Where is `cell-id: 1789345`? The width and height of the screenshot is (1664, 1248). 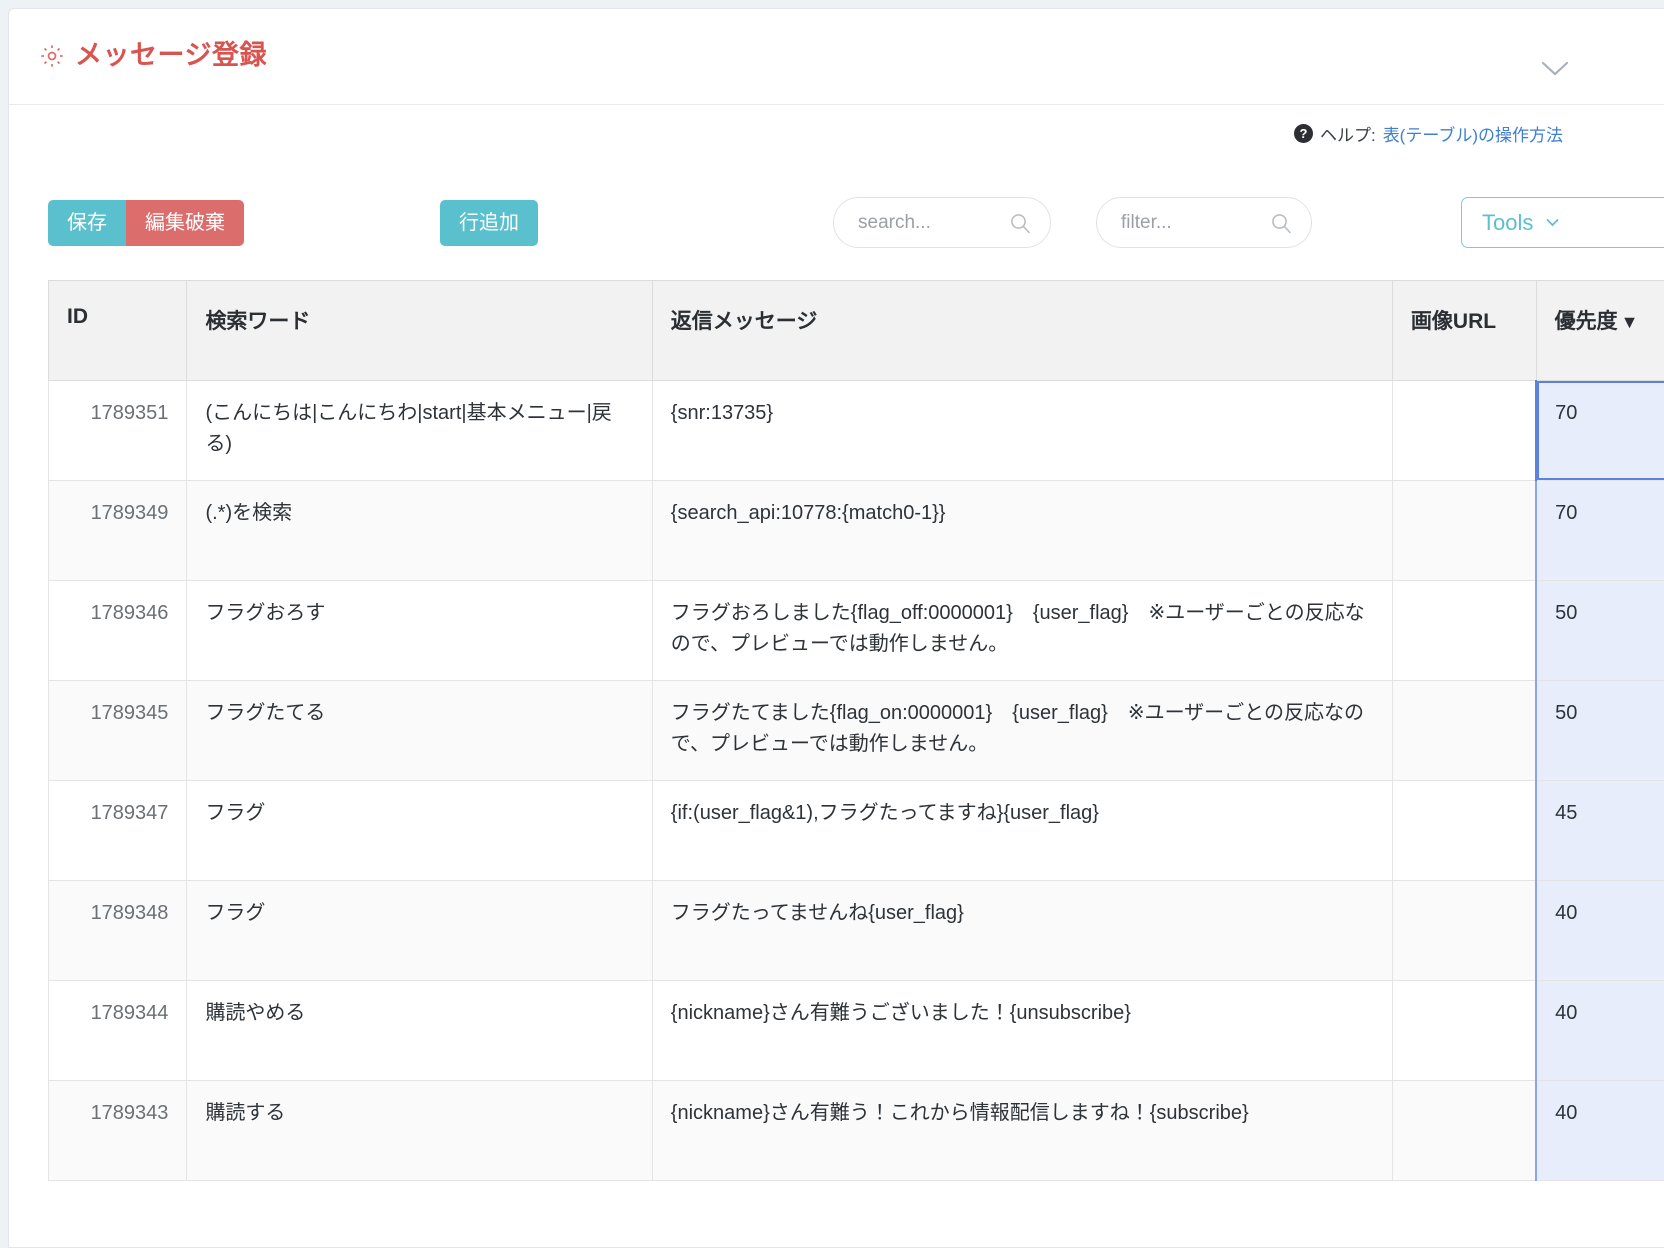
cell-id: 1789345 is located at coordinates (118, 731).